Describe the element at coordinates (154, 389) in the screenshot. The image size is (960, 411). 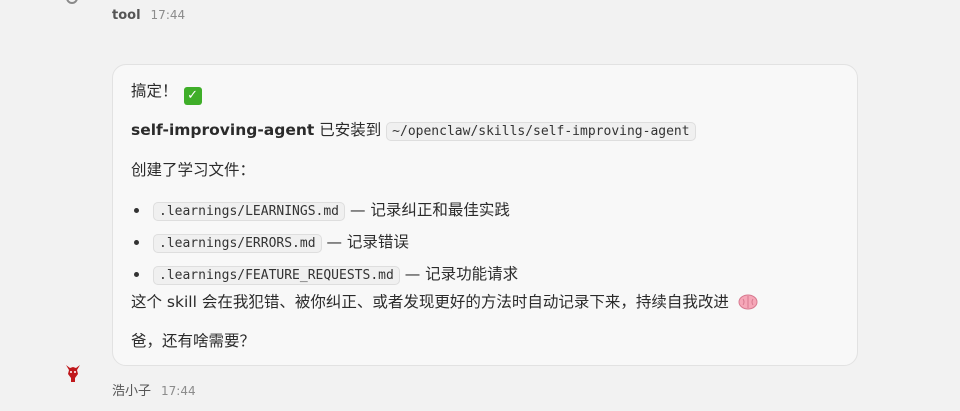
I see `message-footer: 浩小子 17:44` at that location.